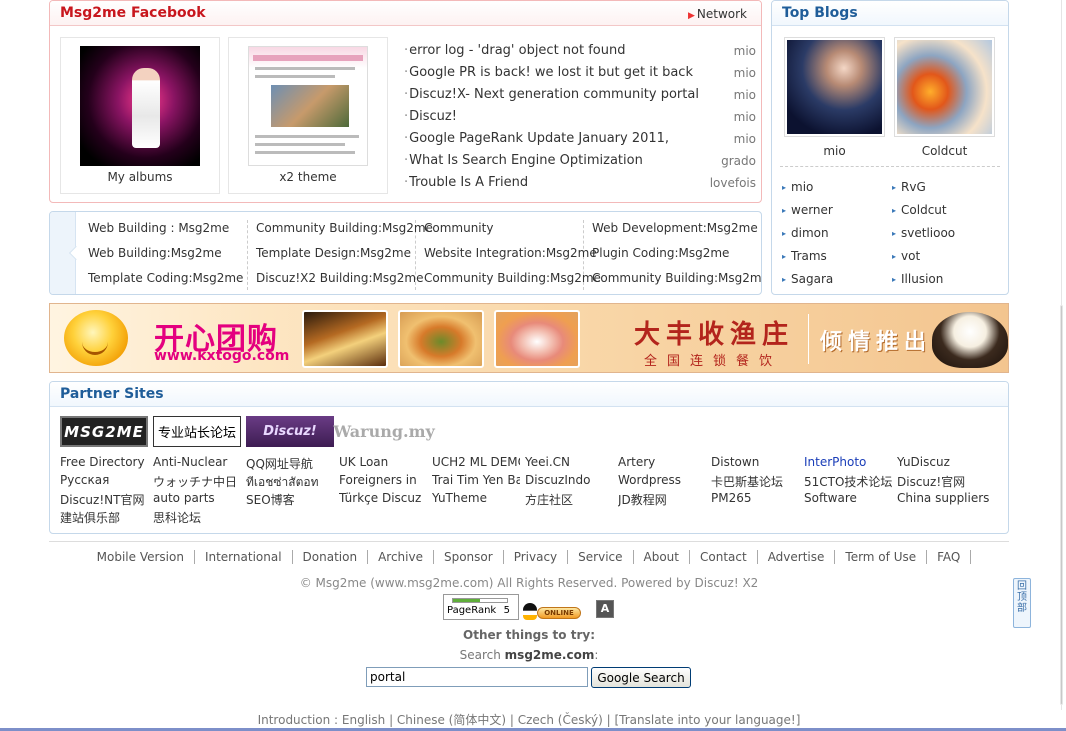  I want to click on footer-link-sponsor: Sponsor, so click(469, 557).